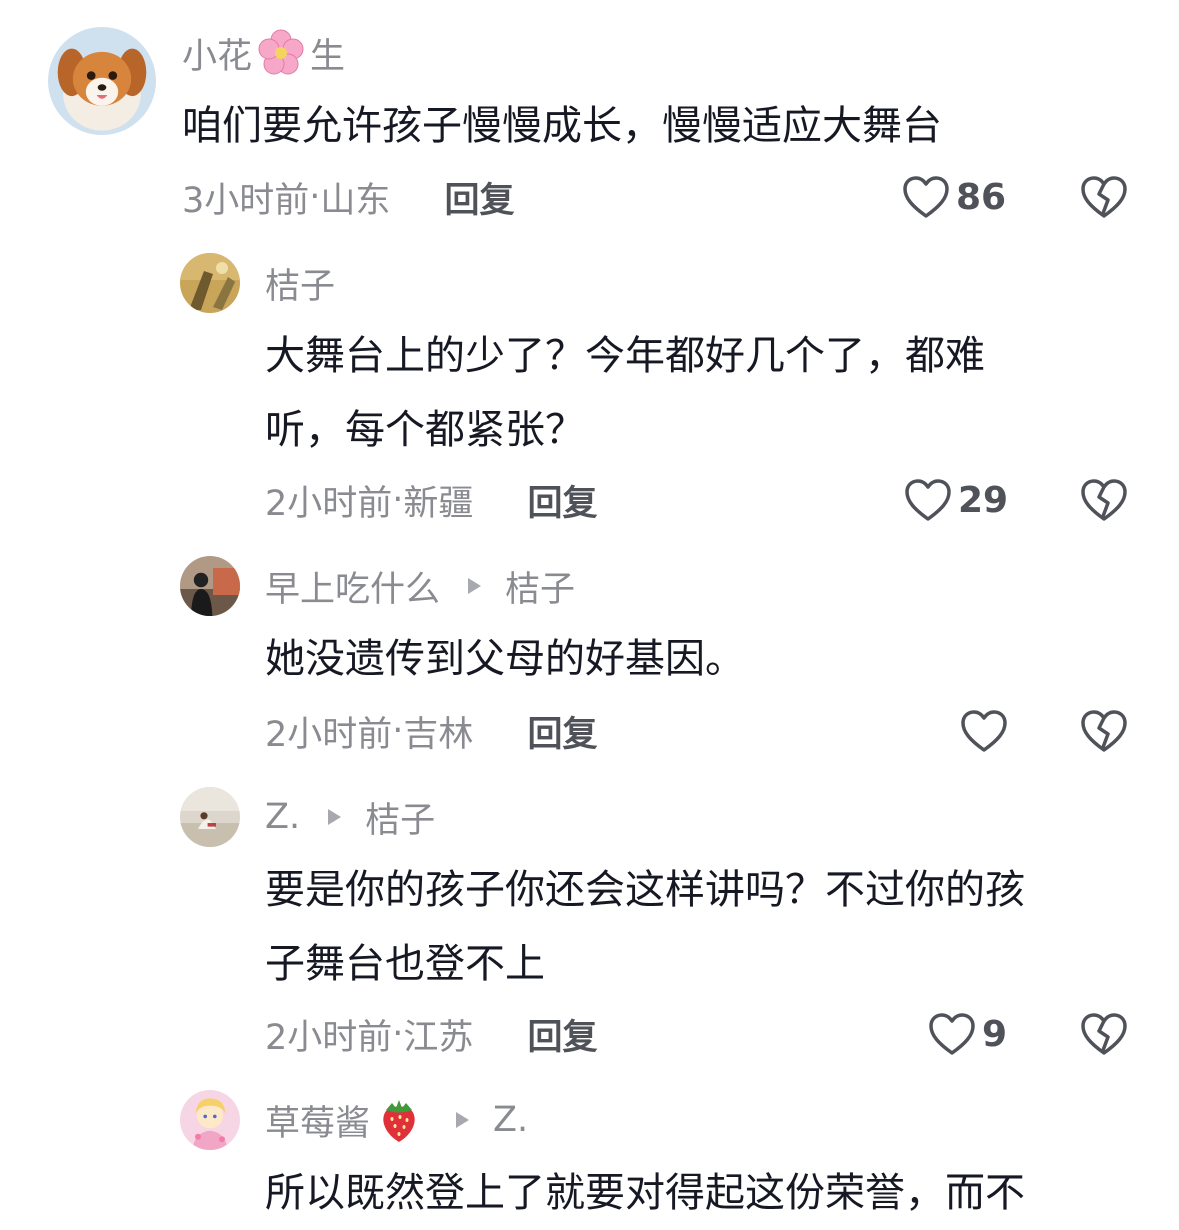 This screenshot has height=1230, width=1179. What do you see at coordinates (625, 393) in the screenshot?
I see `comment-text: 大舞台上的少了？今年都好几个了，都难 听，每个都紧张？` at bounding box center [625, 393].